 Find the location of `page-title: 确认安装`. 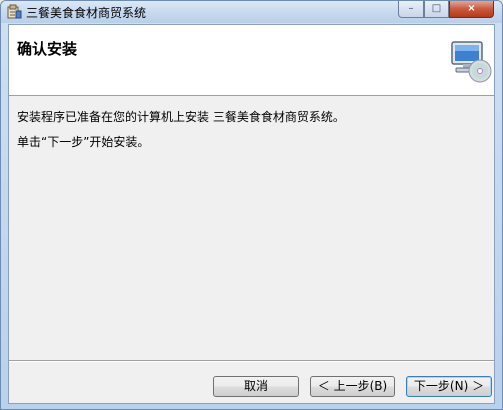

page-title: 确认安装 is located at coordinates (47, 49).